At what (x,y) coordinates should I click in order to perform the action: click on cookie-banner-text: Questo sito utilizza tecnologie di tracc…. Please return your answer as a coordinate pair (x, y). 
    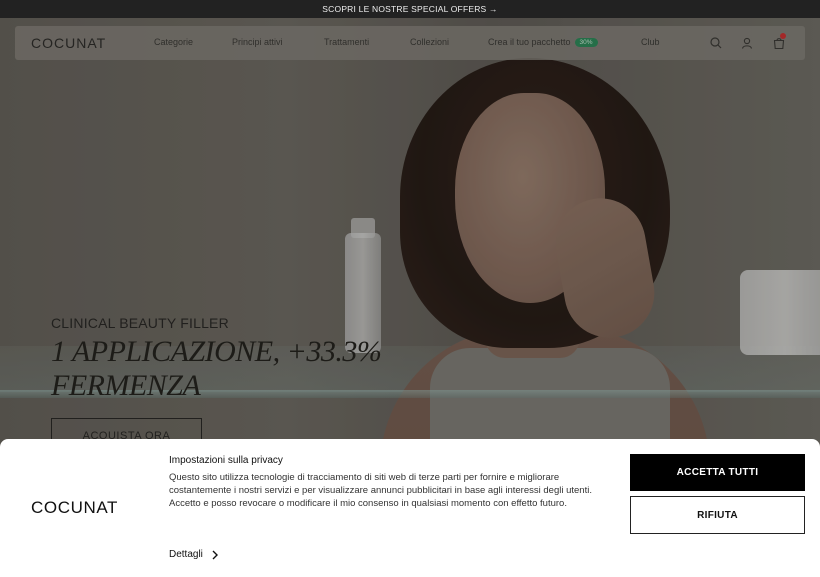
    Looking at the image, I should click on (380, 490).